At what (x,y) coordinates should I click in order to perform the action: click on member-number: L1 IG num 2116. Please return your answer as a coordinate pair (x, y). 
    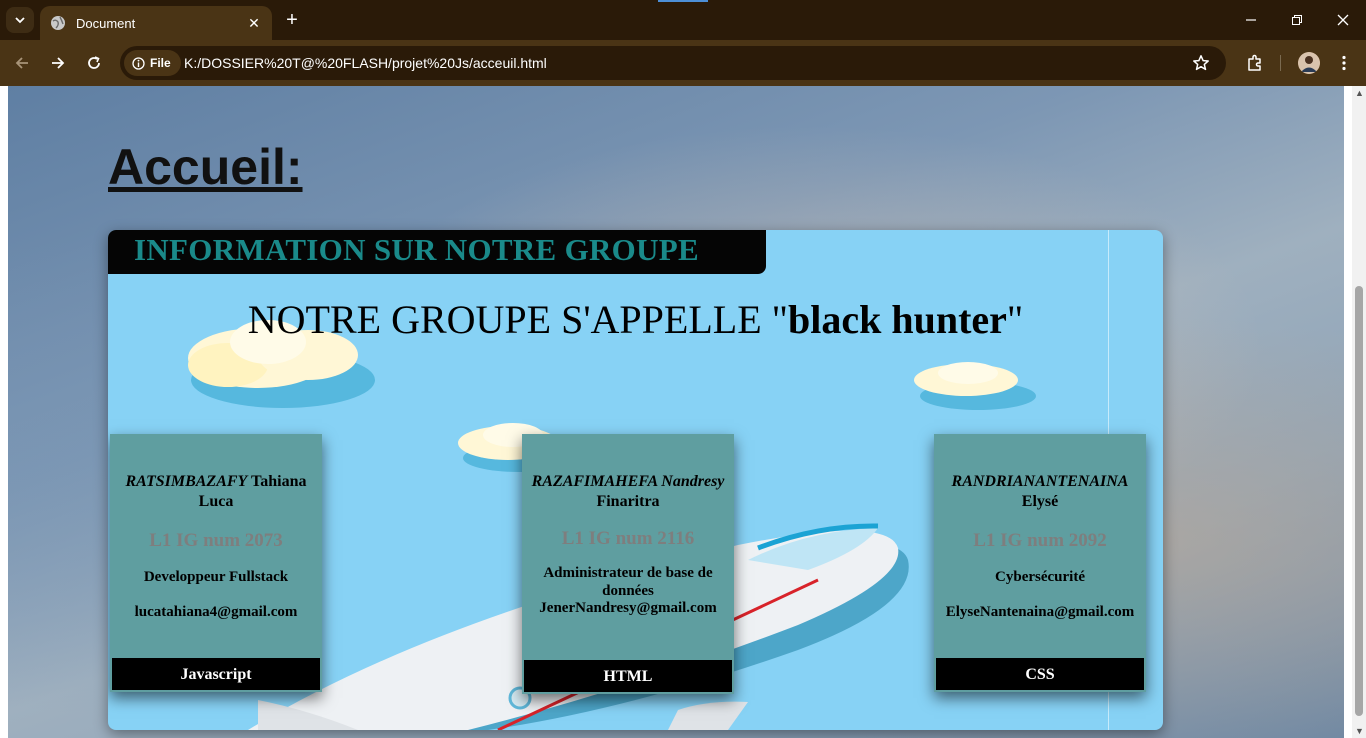
    Looking at the image, I should click on (628, 538).